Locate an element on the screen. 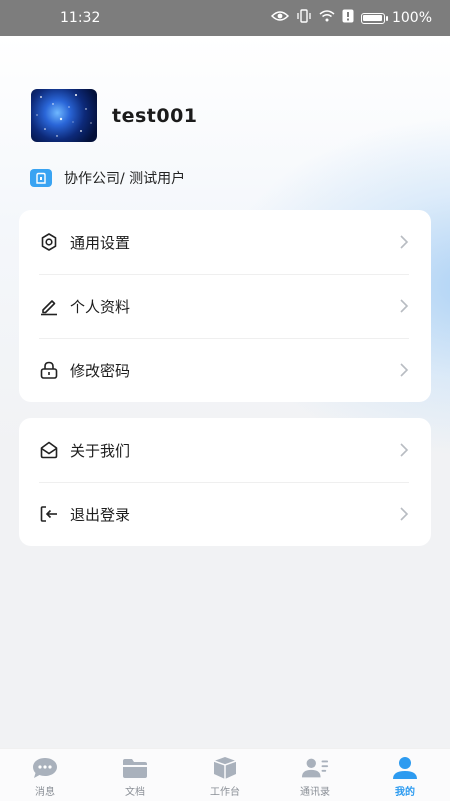 Image resolution: width=450 pixels, height=801 pixels. lock-icon is located at coordinates (49, 370).